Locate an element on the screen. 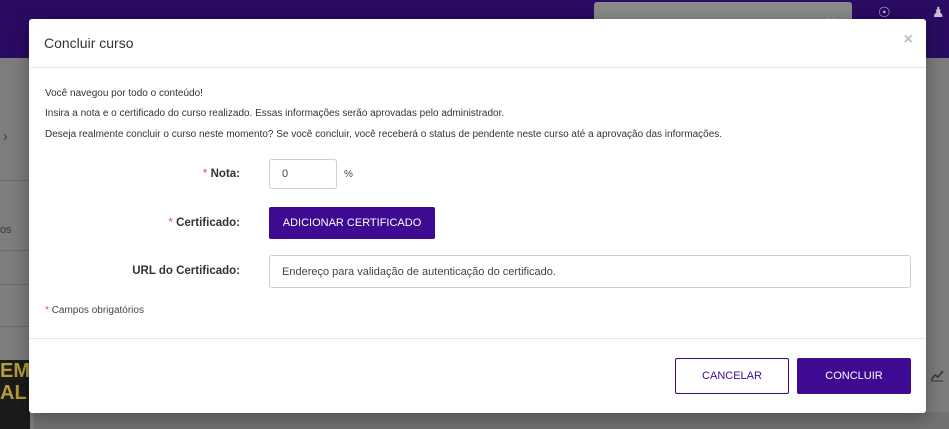  add-certificate-button: ADICIONAR CERTIFICADO is located at coordinates (352, 223).